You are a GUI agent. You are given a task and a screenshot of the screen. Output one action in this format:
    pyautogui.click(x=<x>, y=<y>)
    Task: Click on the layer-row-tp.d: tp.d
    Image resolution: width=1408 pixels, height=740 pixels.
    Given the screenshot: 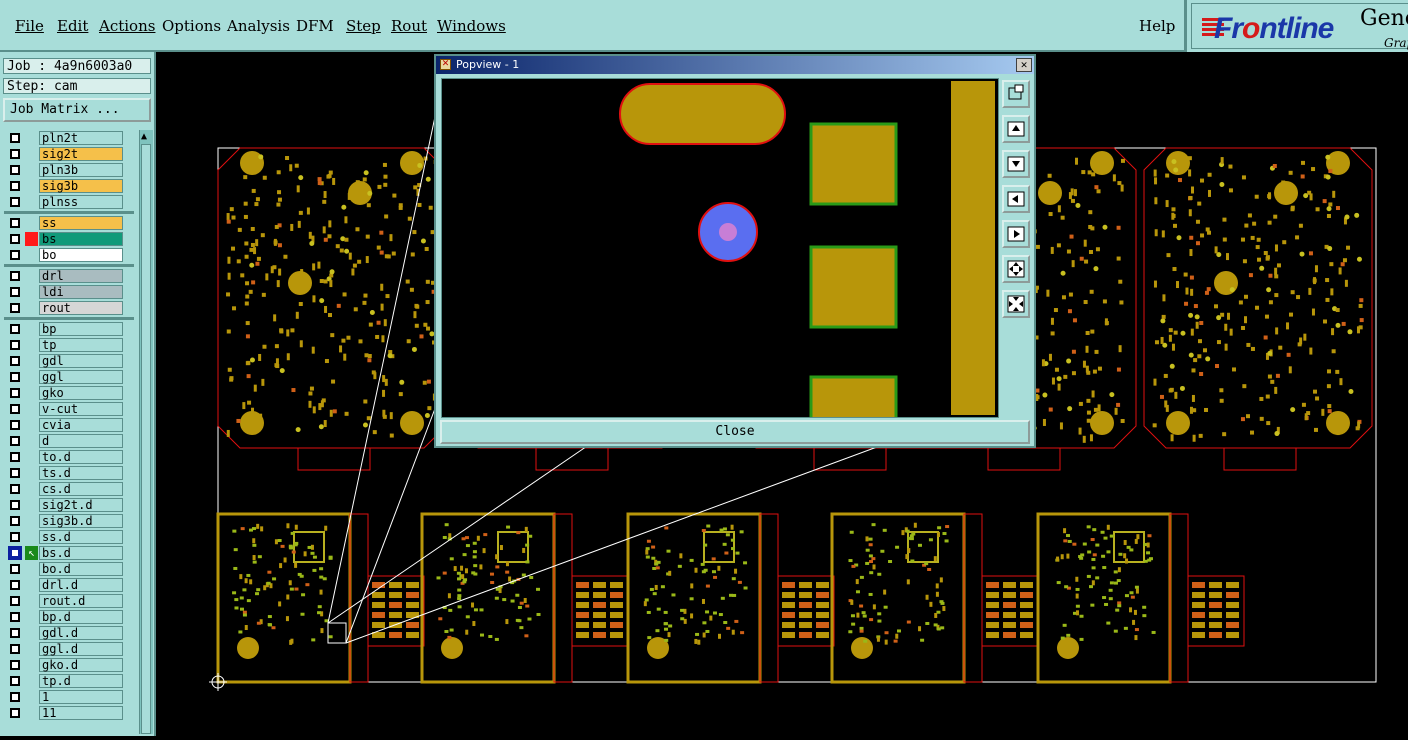 What is the action you would take?
    pyautogui.click(x=69, y=681)
    